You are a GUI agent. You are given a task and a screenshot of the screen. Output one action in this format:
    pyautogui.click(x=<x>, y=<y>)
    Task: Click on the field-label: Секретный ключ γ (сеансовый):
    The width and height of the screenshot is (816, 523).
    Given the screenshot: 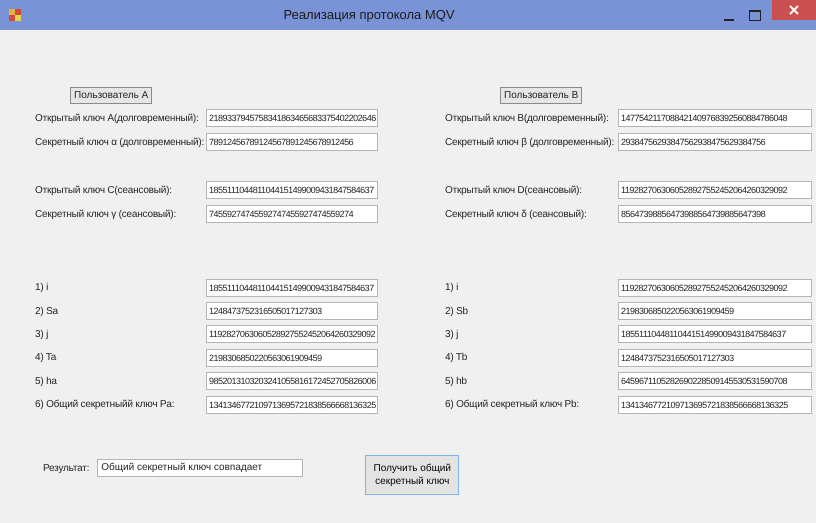 What is the action you would take?
    pyautogui.click(x=106, y=215)
    